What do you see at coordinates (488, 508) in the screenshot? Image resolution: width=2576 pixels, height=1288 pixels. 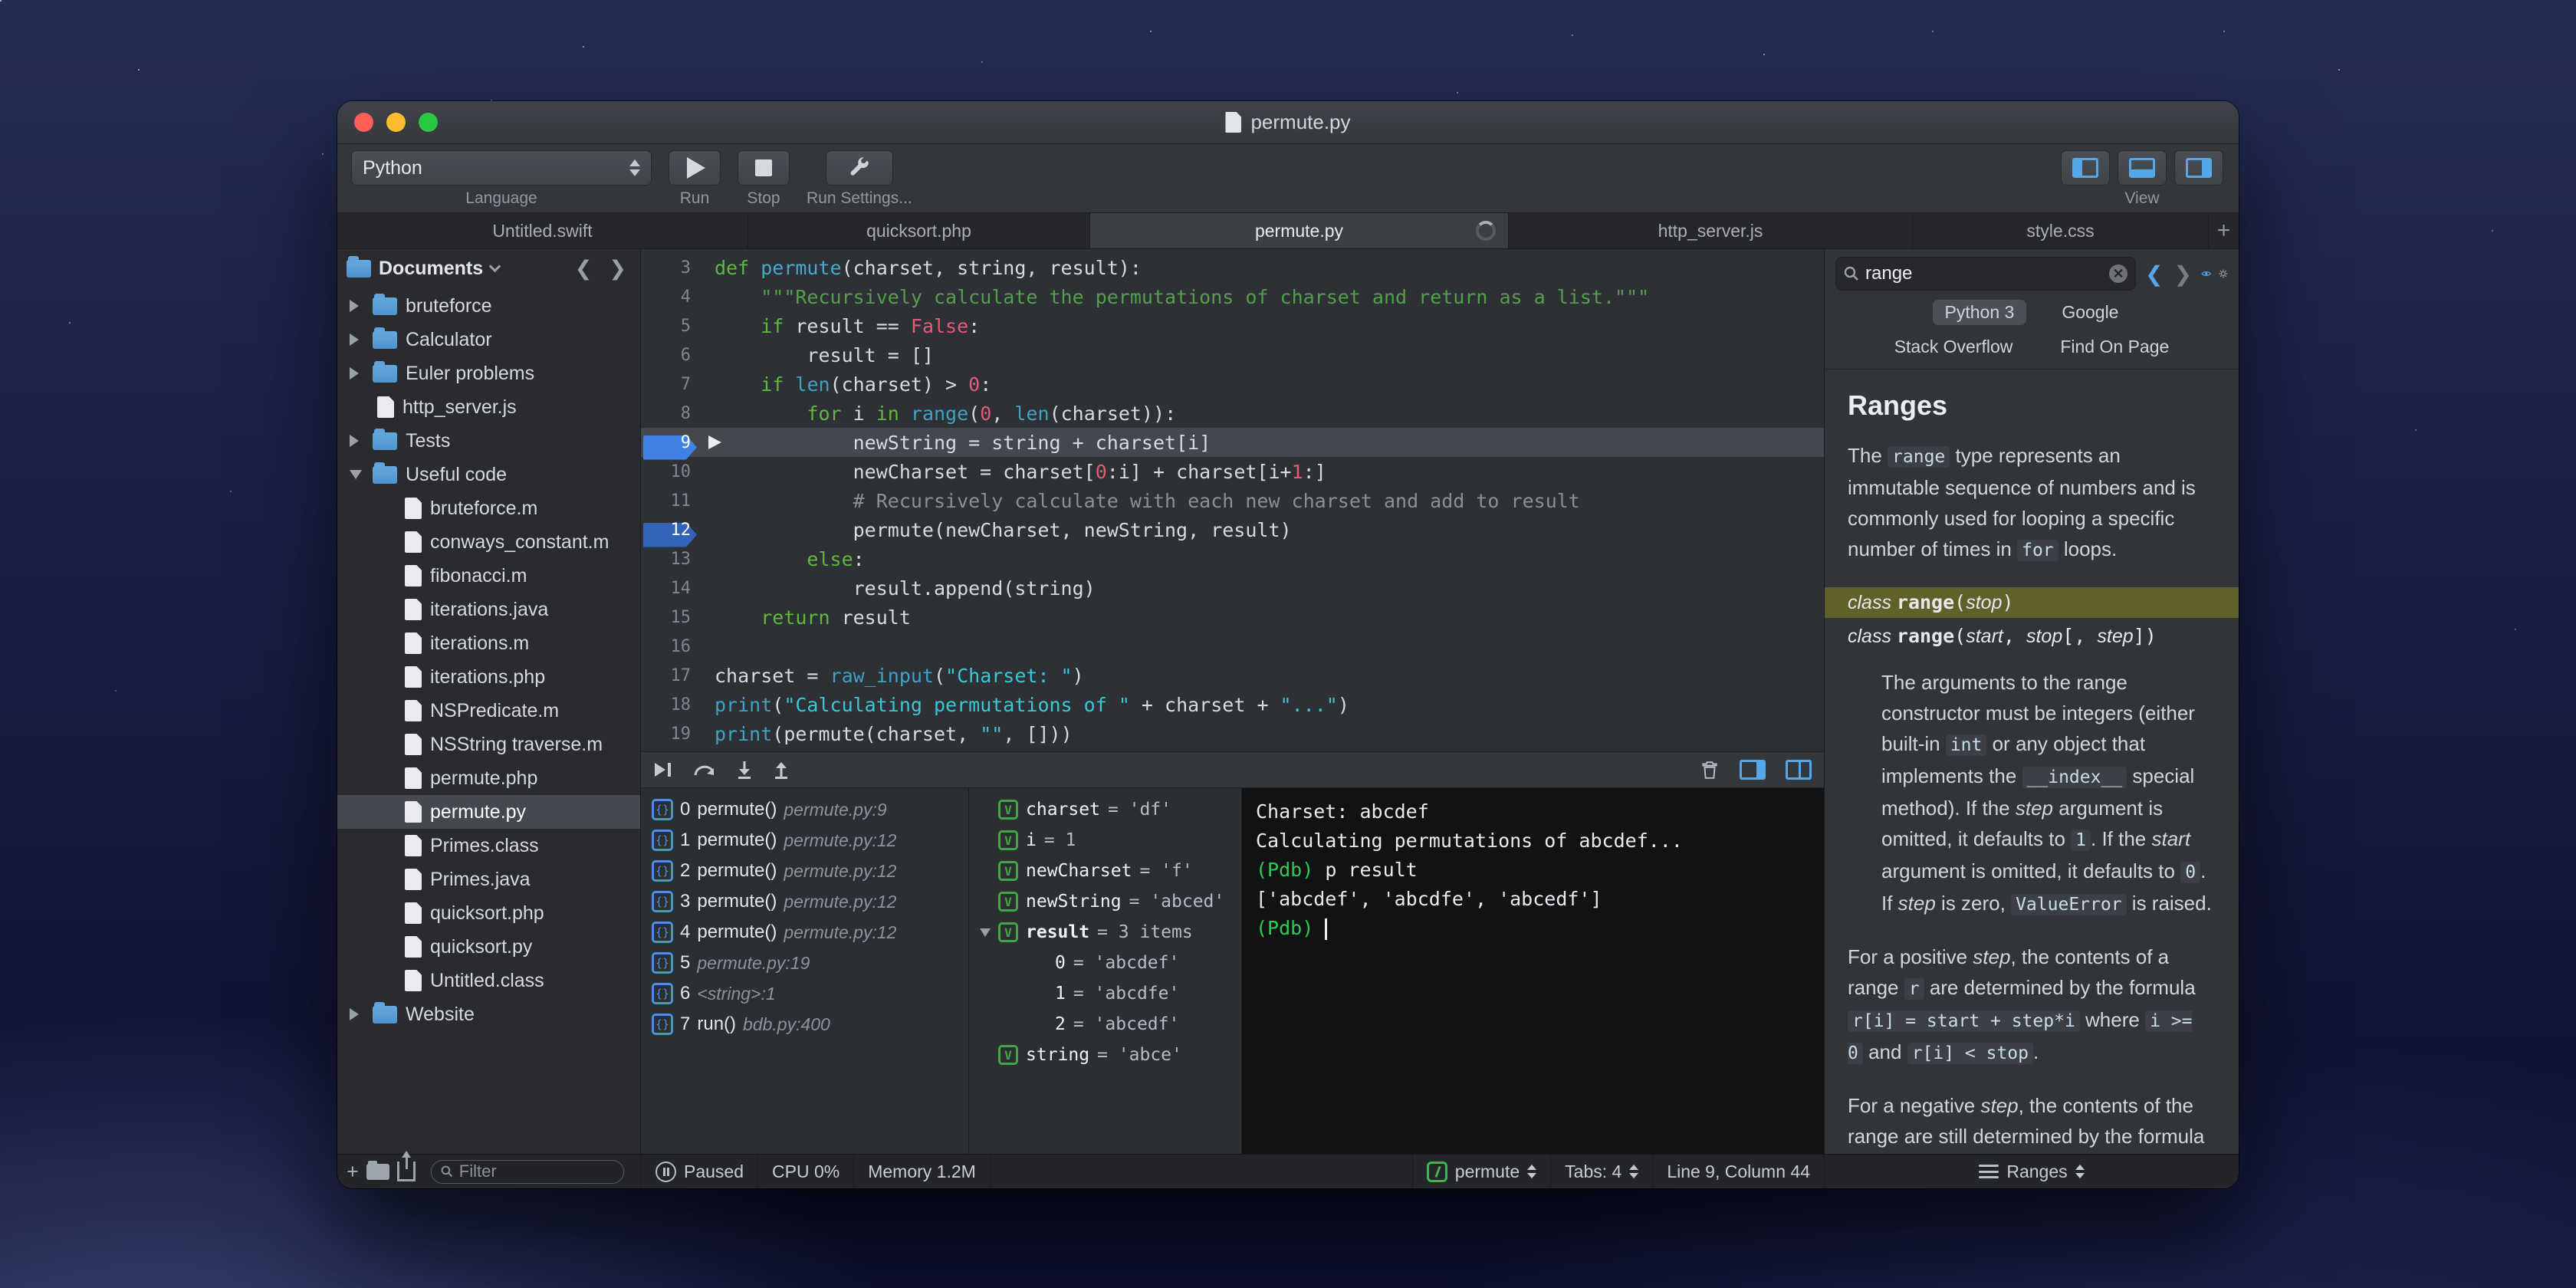 I see `sidebar-item-bruteforce.m: bruteforce.m` at bounding box center [488, 508].